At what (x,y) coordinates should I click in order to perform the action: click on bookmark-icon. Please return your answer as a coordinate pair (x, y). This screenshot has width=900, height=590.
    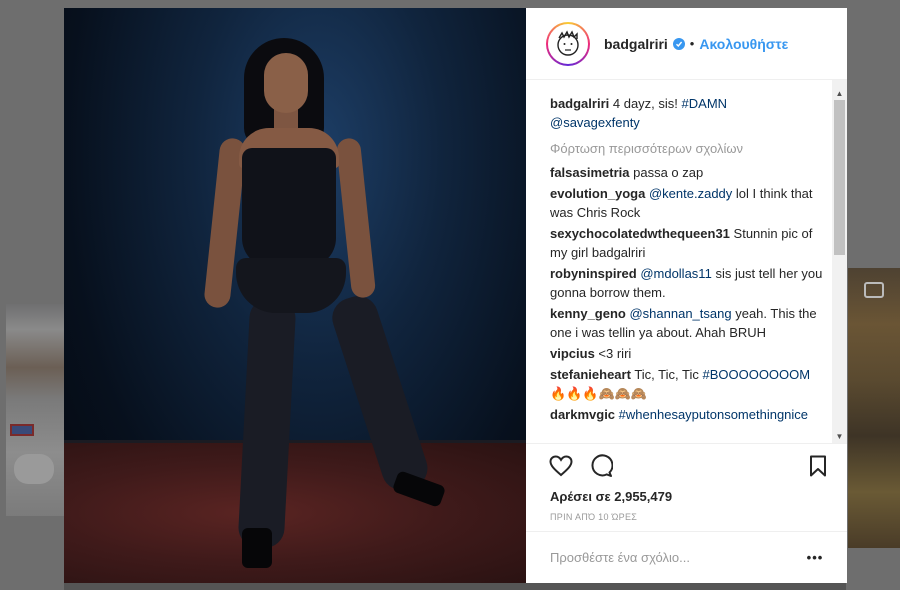
    Looking at the image, I should click on (818, 466).